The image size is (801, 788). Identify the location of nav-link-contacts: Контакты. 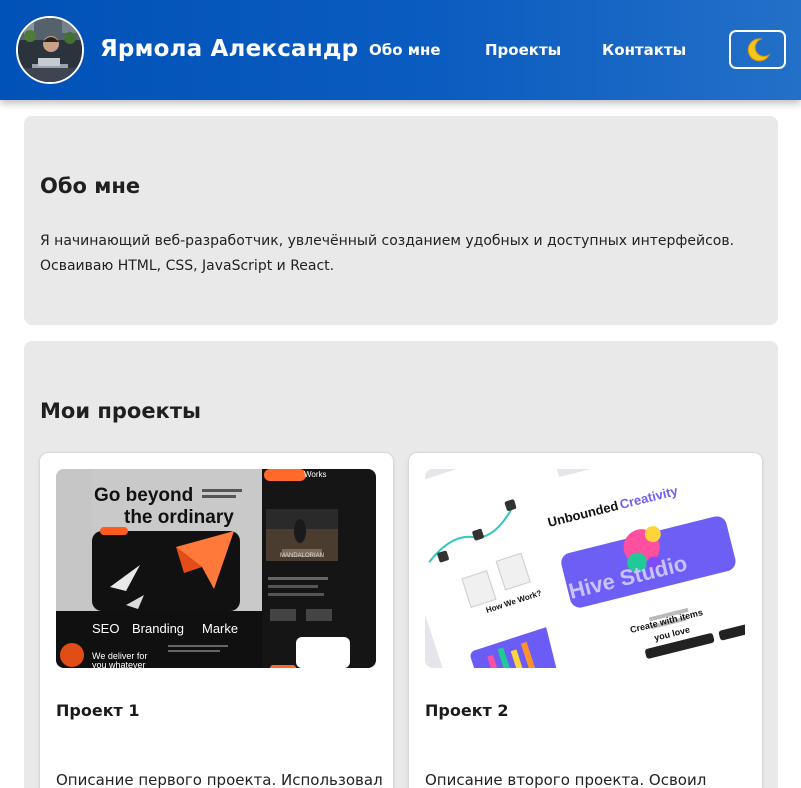
(644, 50).